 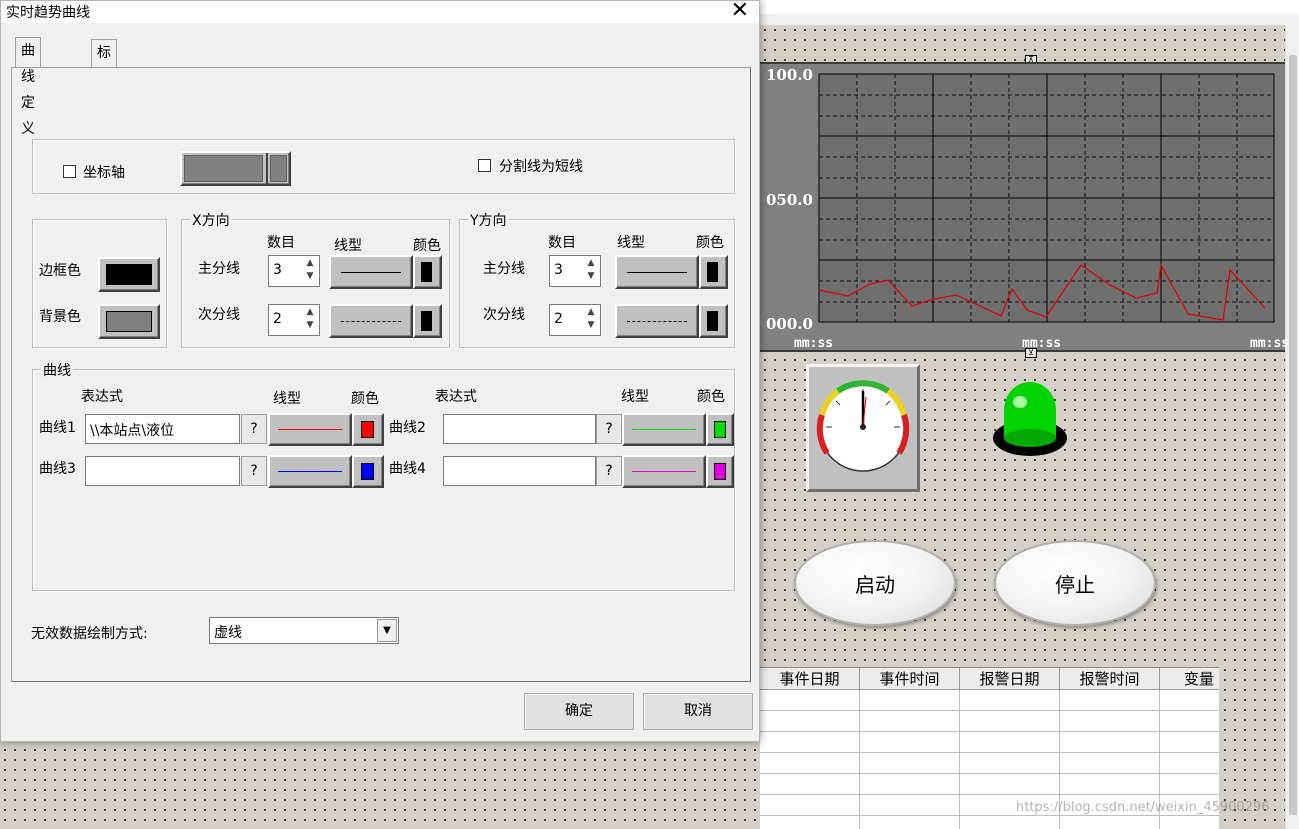 I want to click on curve2-linetype-button, so click(x=664, y=429).